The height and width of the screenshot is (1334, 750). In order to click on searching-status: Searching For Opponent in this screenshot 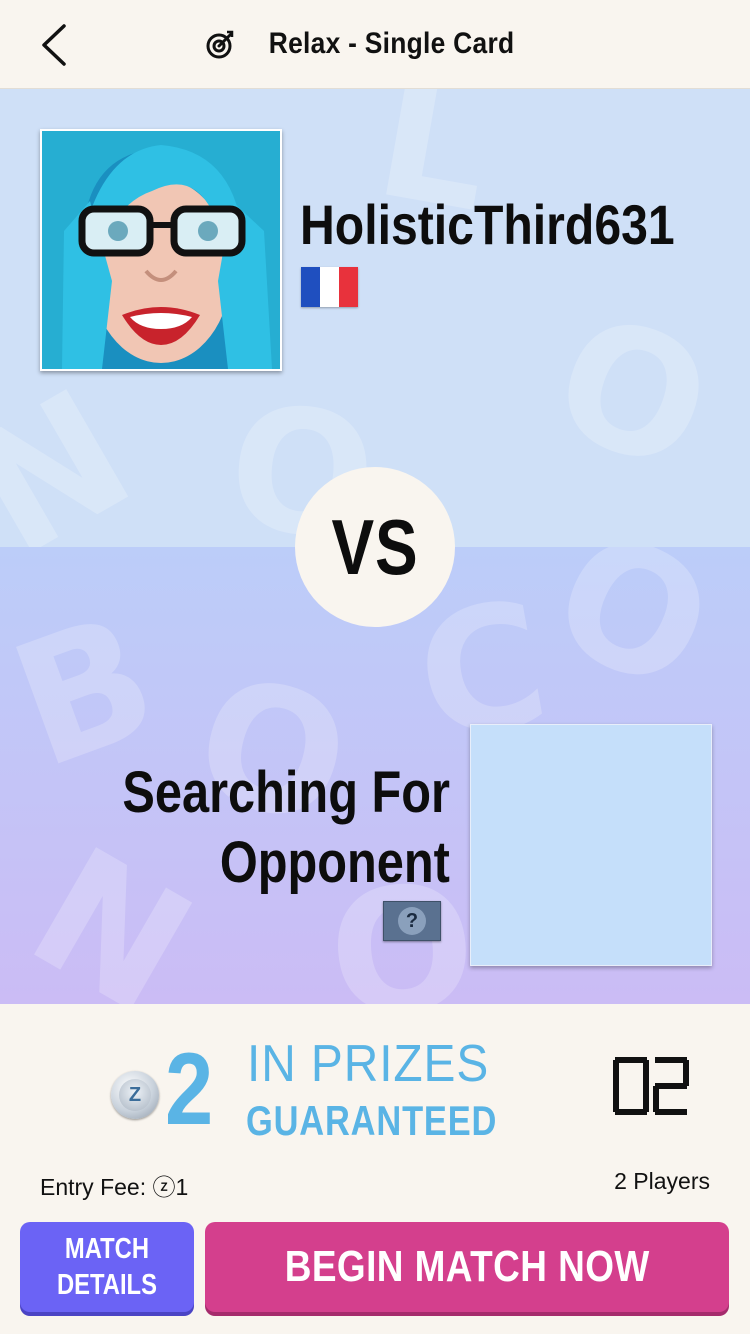, I will do `click(240, 828)`.